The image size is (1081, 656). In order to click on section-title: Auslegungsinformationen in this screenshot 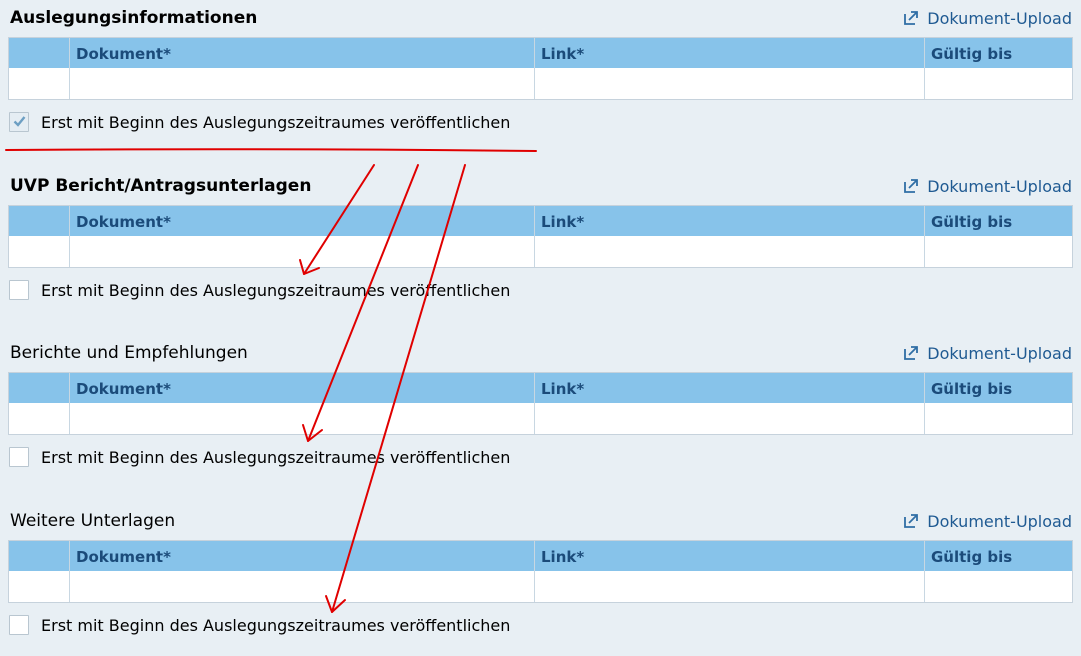, I will do `click(134, 18)`.